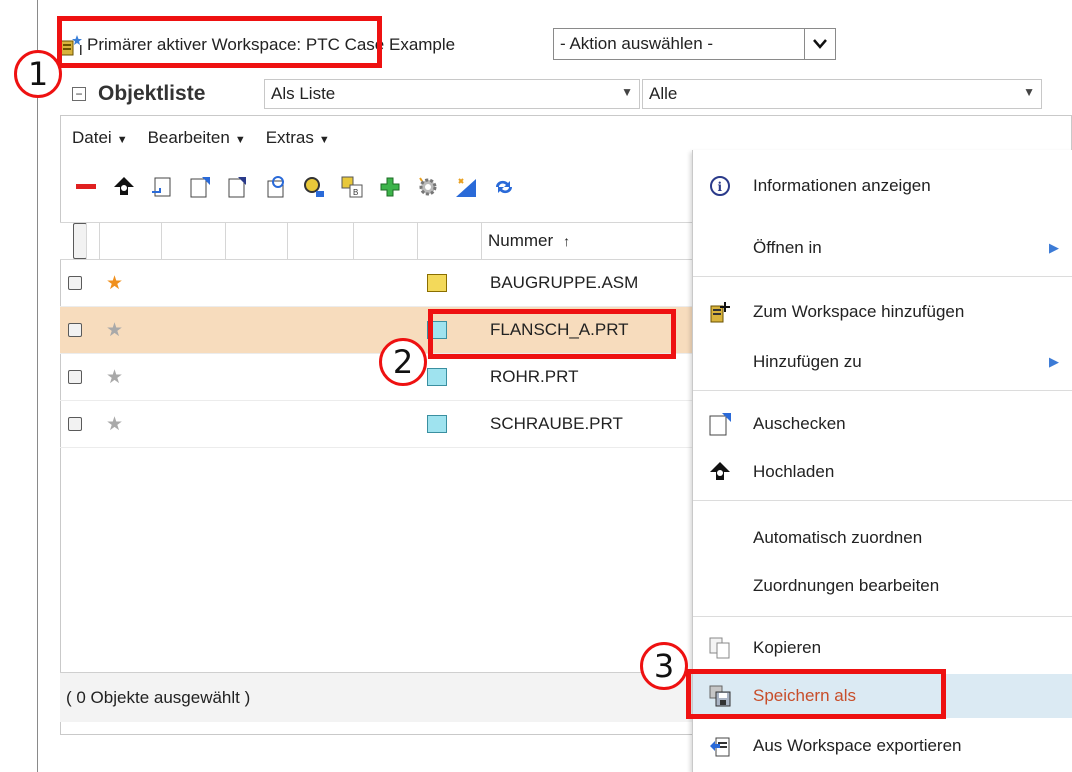  Describe the element at coordinates (663, 93) in the screenshot. I see `filter-combo-value: Alle` at that location.